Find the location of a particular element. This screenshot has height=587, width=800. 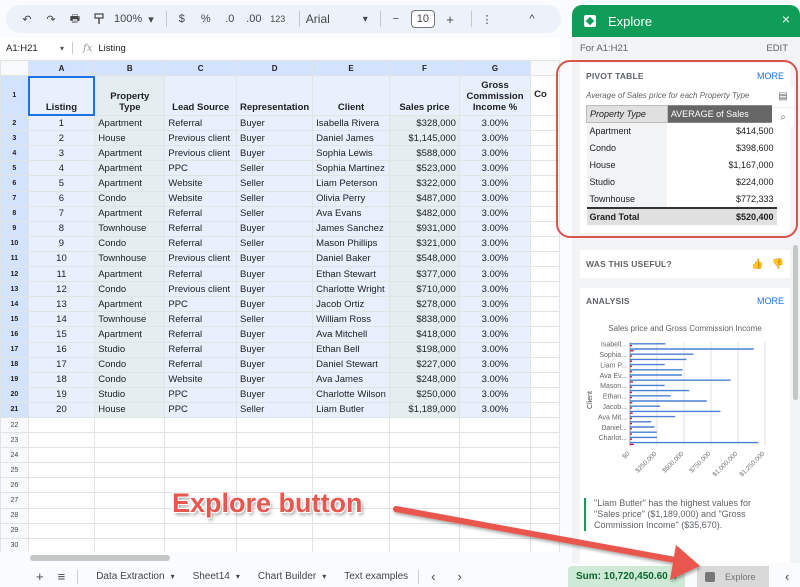

row-header: 7 is located at coordinates (14, 198).